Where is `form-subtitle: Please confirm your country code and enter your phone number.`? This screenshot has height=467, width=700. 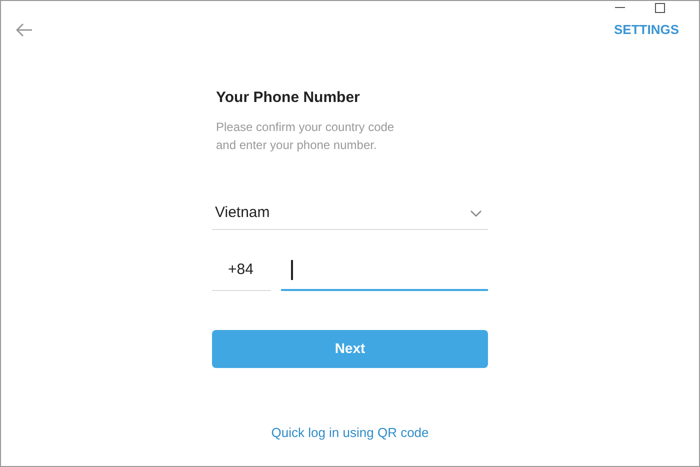
form-subtitle: Please confirm your country code and enter your phone number. is located at coordinates (305, 136).